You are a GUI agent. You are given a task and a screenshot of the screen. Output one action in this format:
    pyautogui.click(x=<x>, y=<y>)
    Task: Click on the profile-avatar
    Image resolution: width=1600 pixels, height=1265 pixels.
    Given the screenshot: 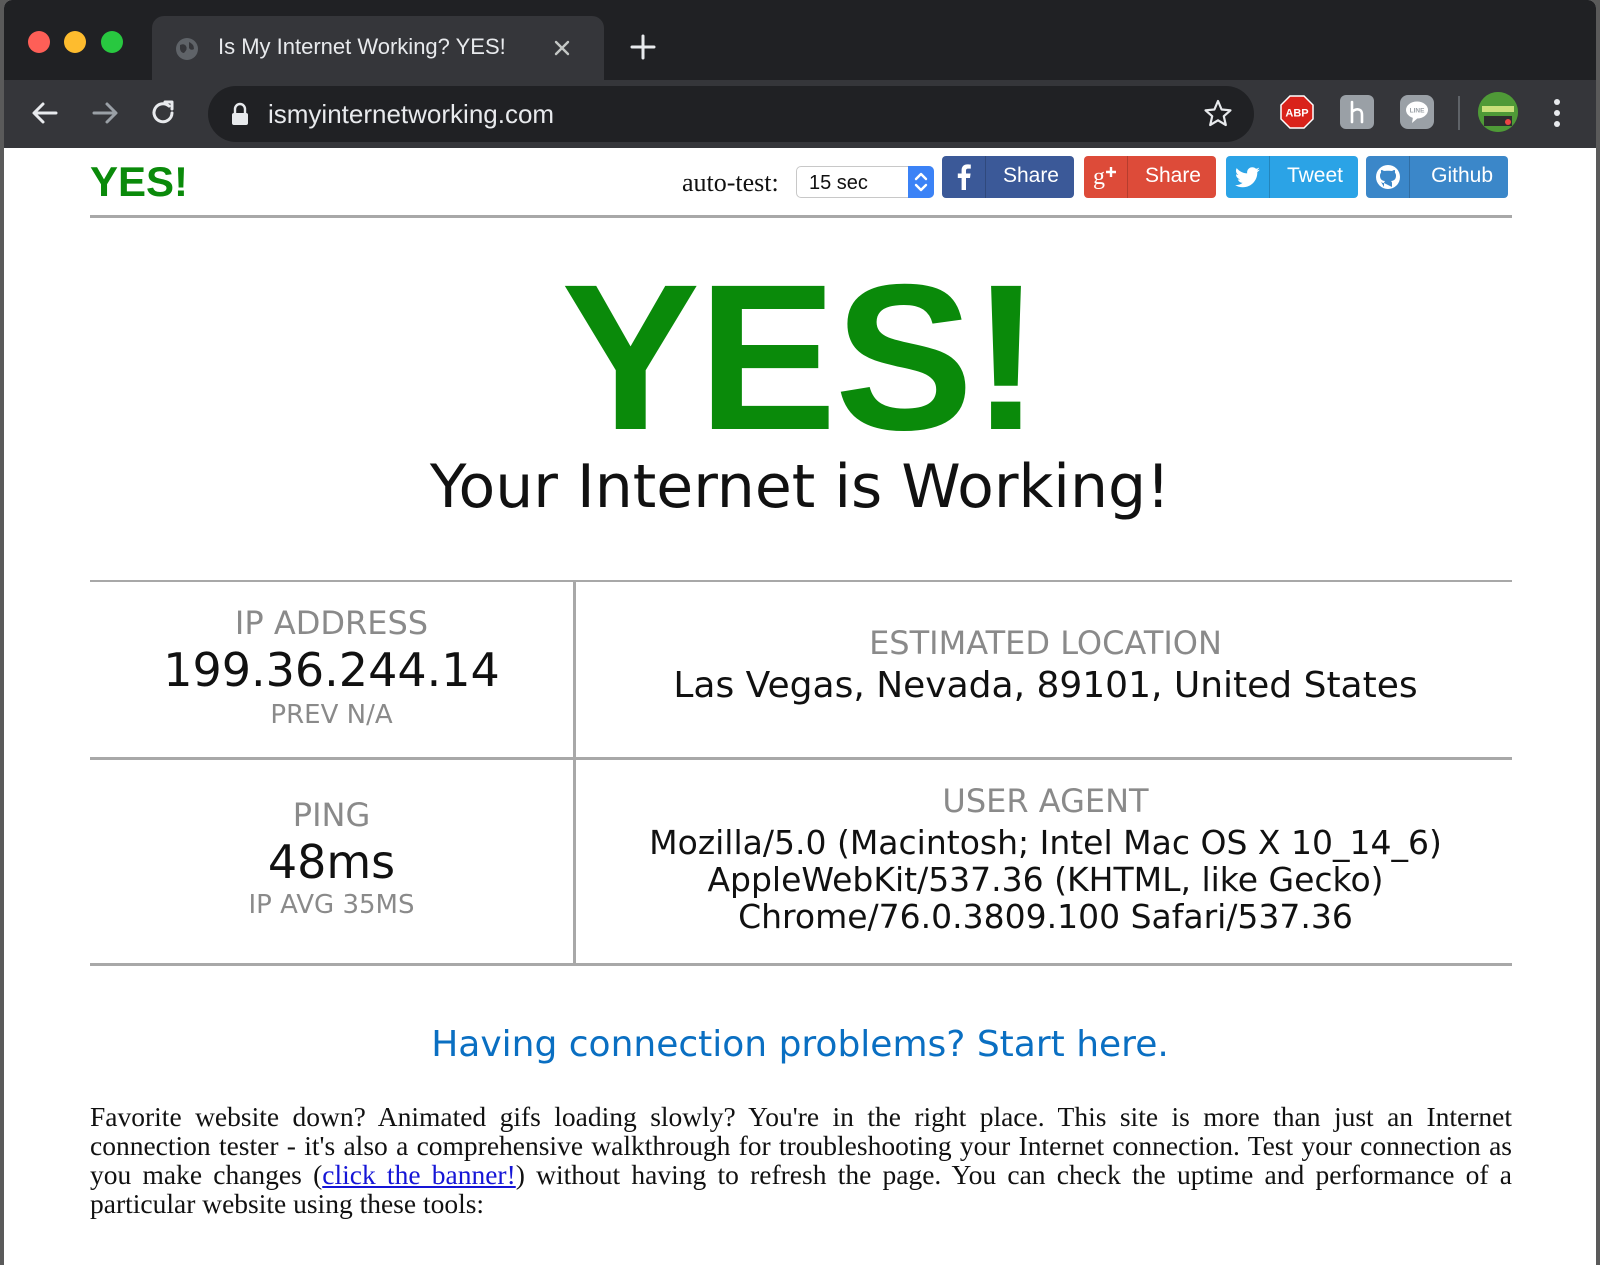 What is the action you would take?
    pyautogui.click(x=1498, y=112)
    